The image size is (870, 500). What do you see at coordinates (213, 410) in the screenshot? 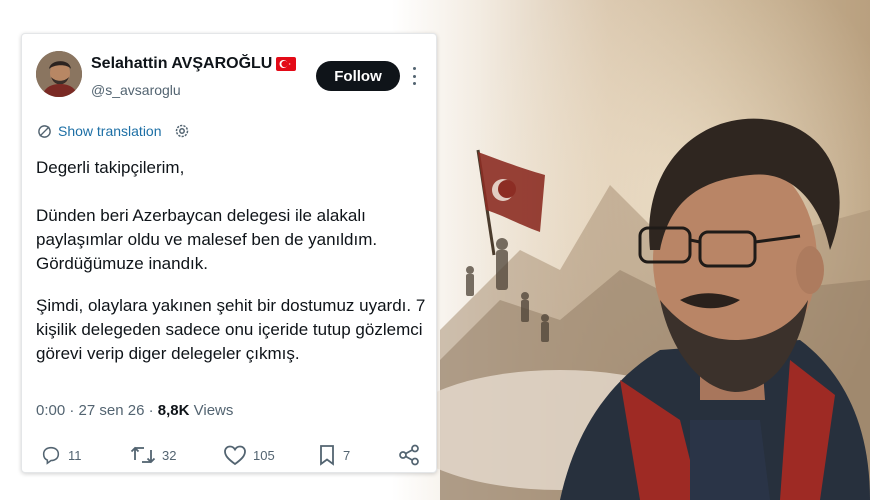
I see `views-label: Views` at bounding box center [213, 410].